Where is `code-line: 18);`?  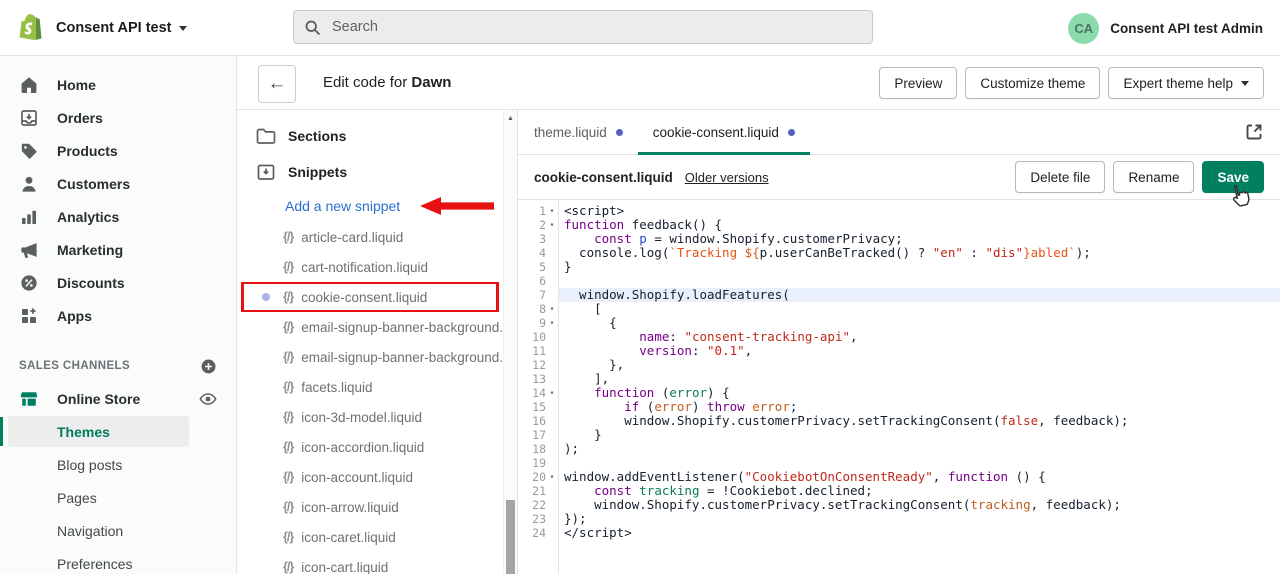 code-line: 18); is located at coordinates (899, 449).